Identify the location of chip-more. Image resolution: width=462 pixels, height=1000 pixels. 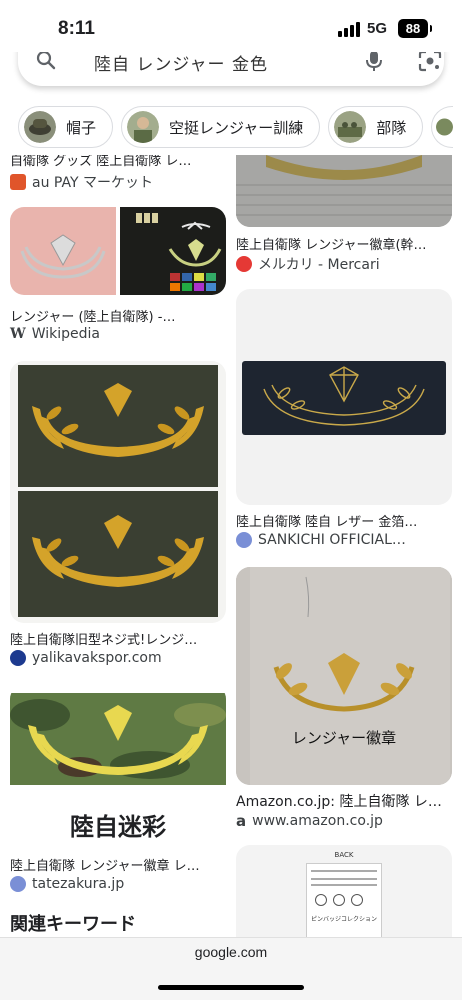
(442, 127).